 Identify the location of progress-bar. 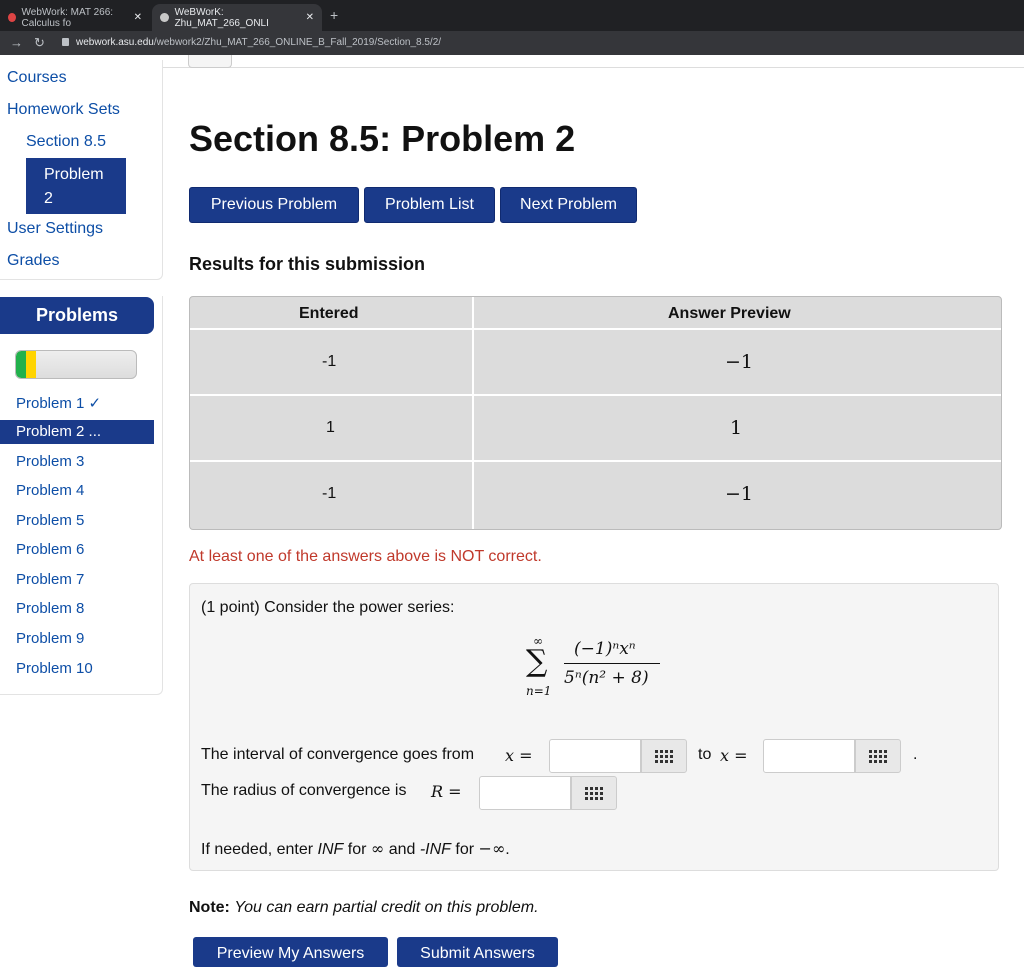
(76, 364).